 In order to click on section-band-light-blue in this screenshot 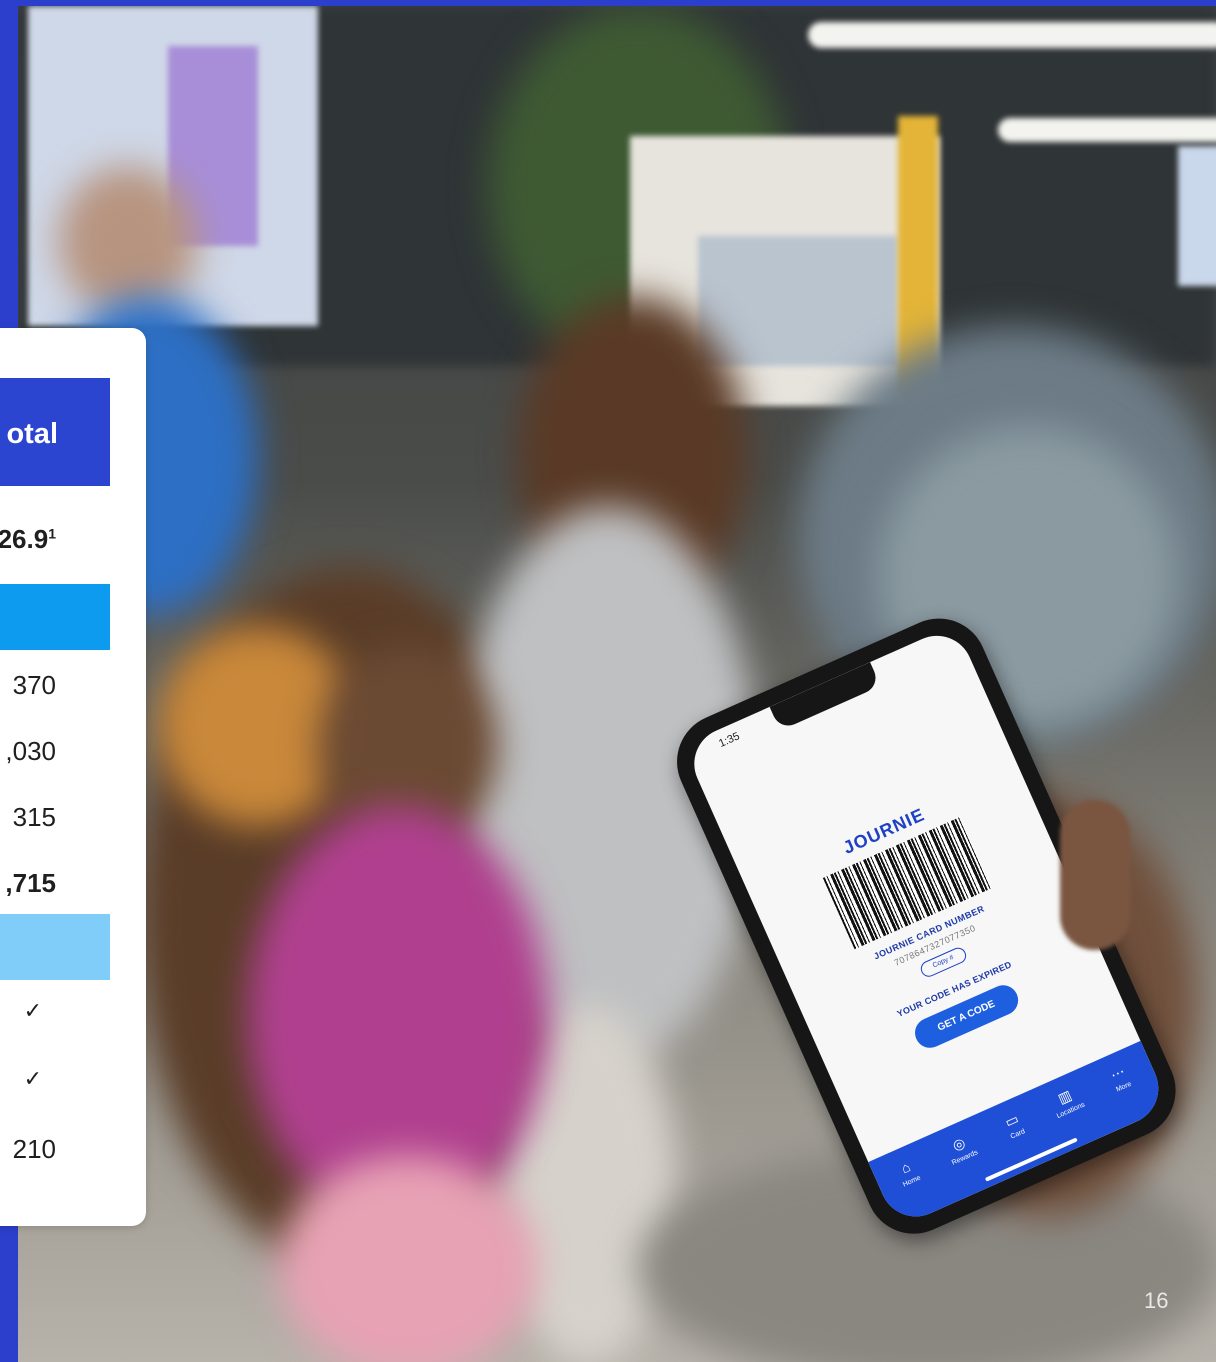, I will do `click(55, 947)`.